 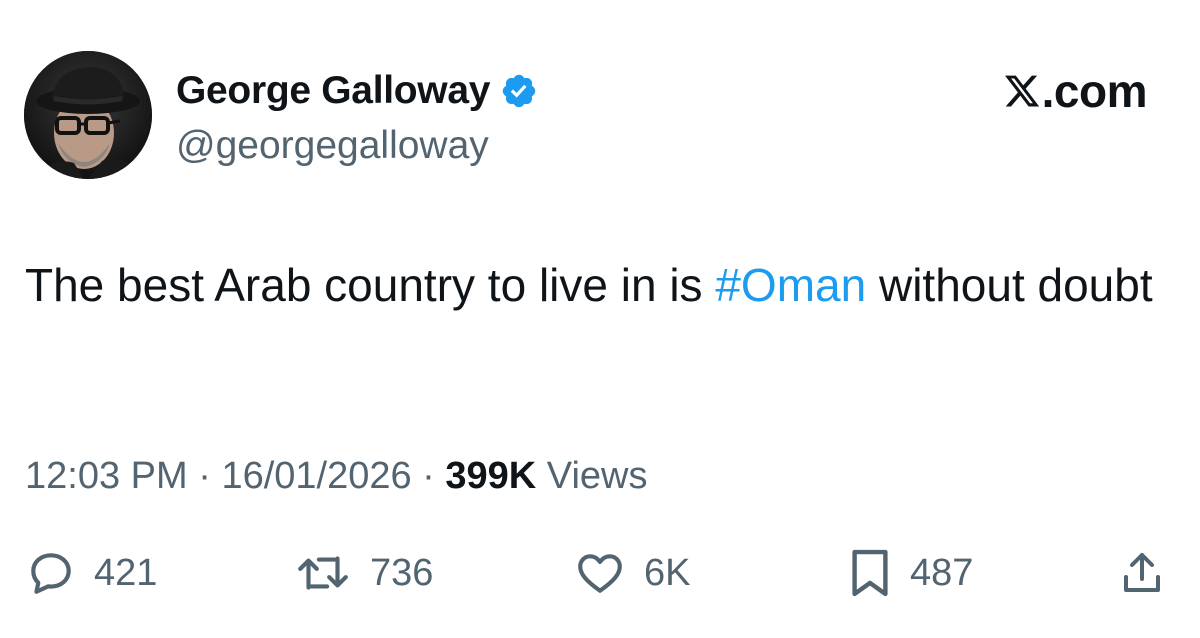 I want to click on repost-icon, so click(x=323, y=573).